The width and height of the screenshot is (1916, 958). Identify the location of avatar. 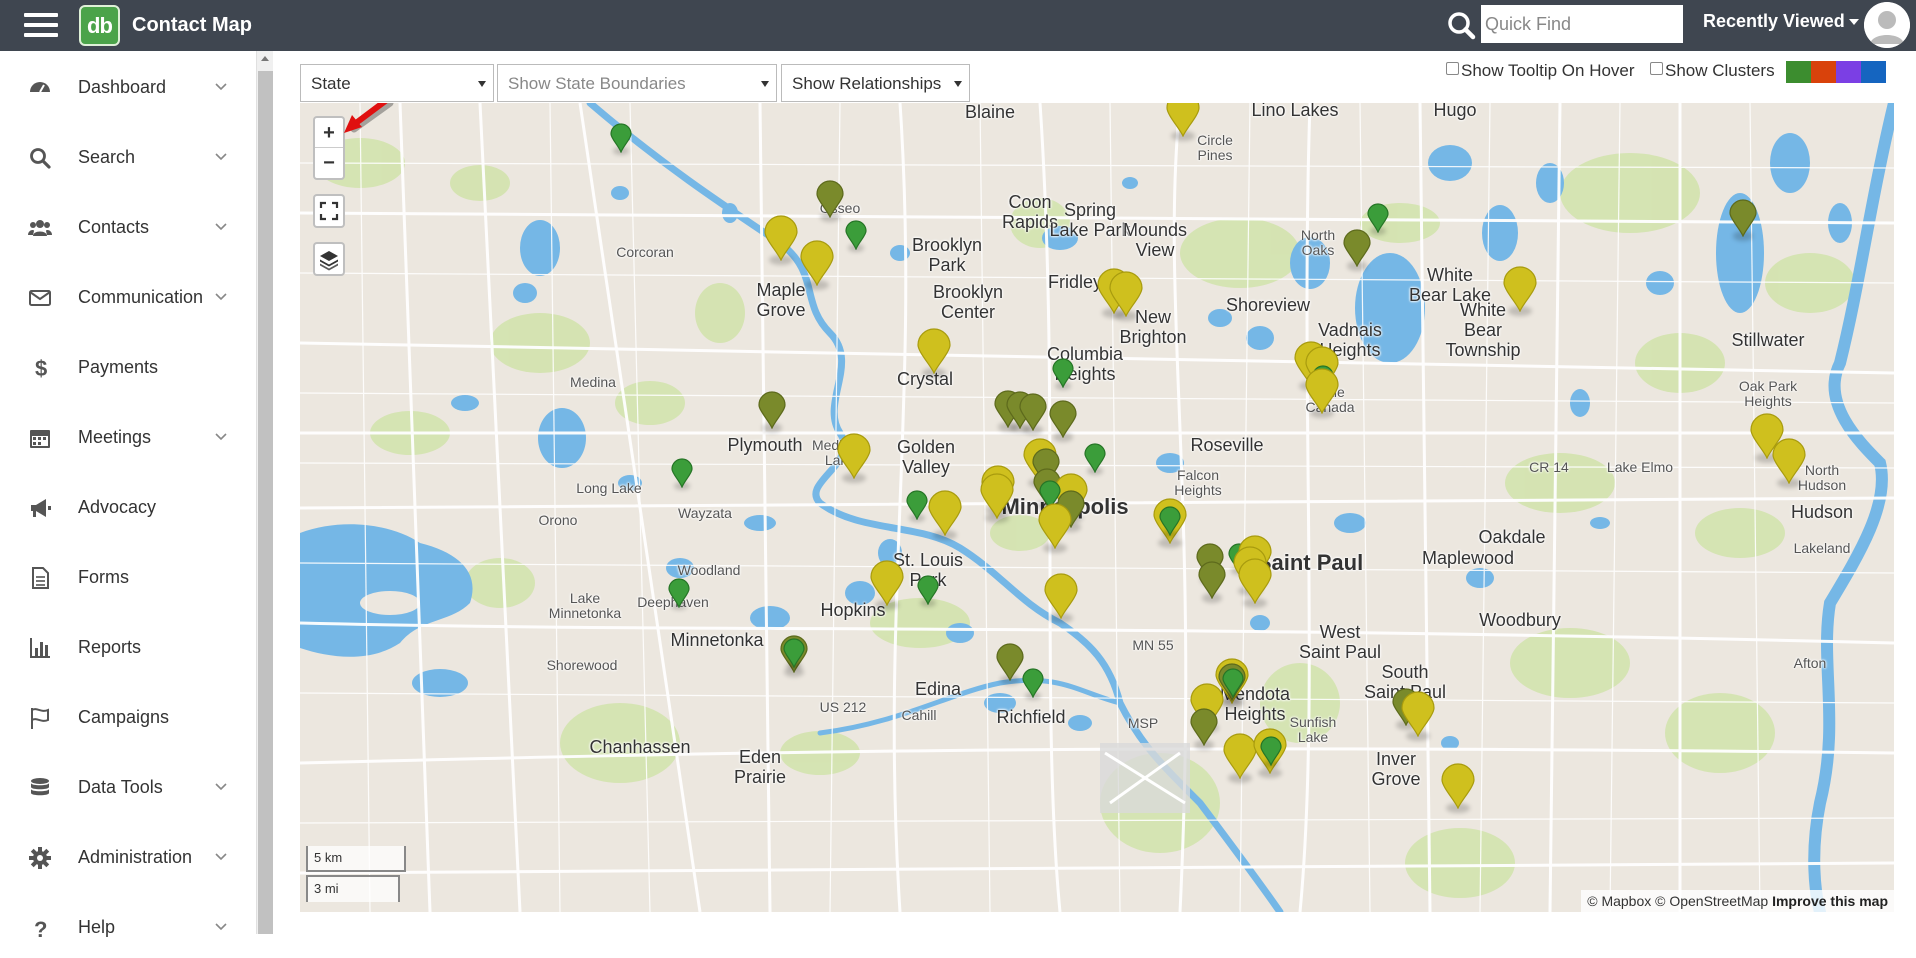
(1887, 25).